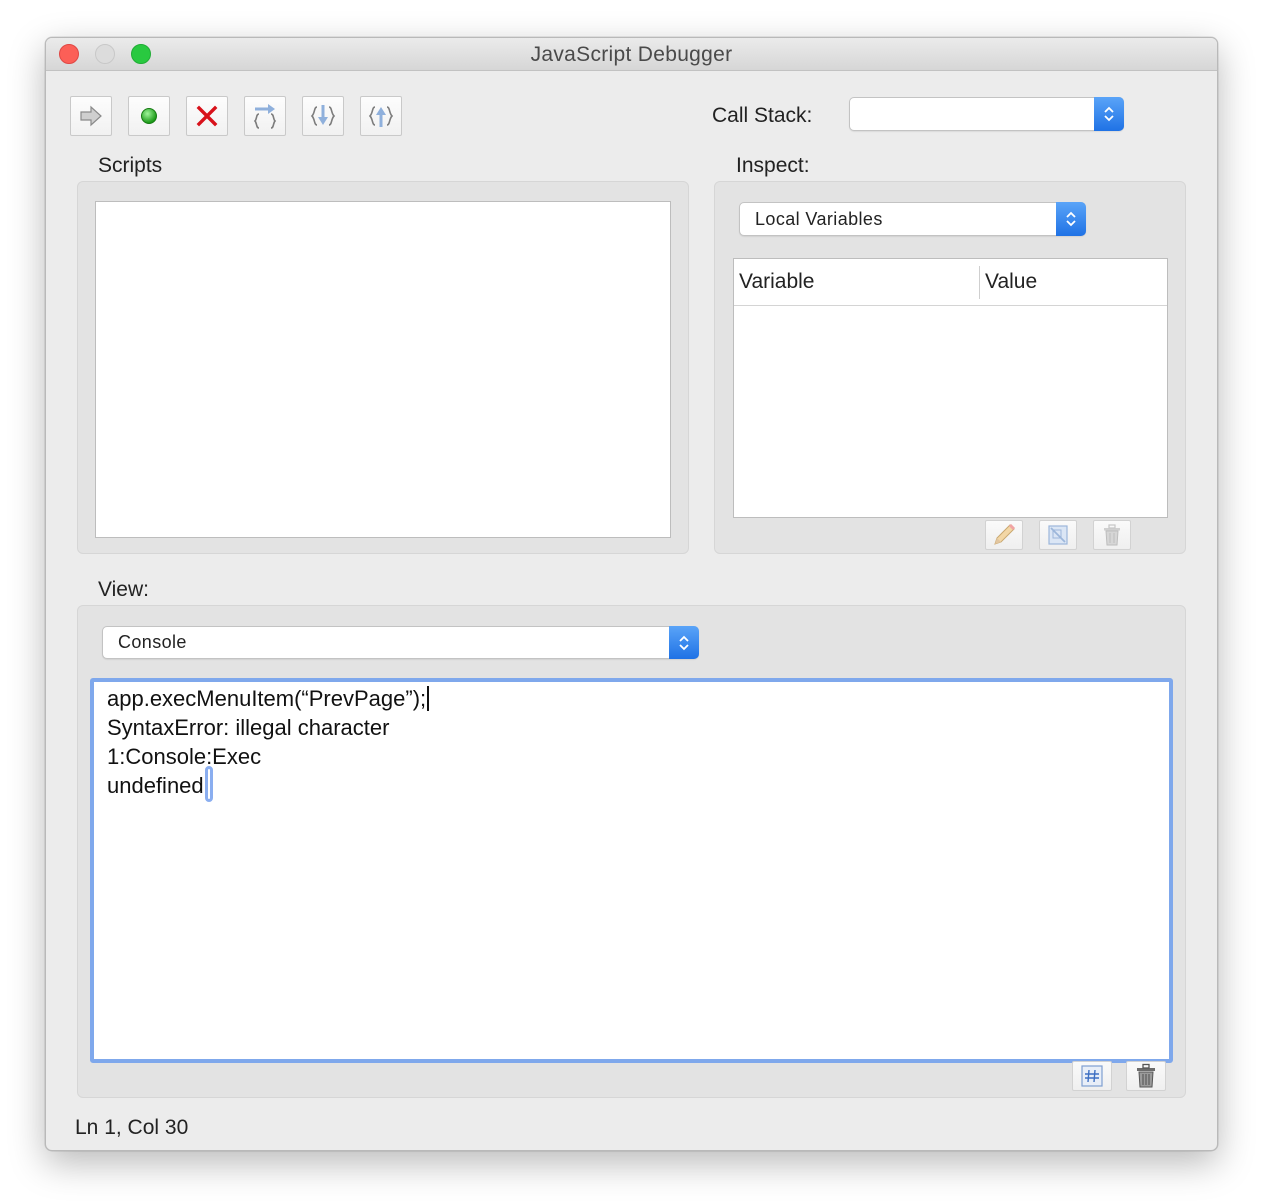 The image size is (1262, 1204). Describe the element at coordinates (209, 784) in the screenshot. I see `selection-highlight` at that location.